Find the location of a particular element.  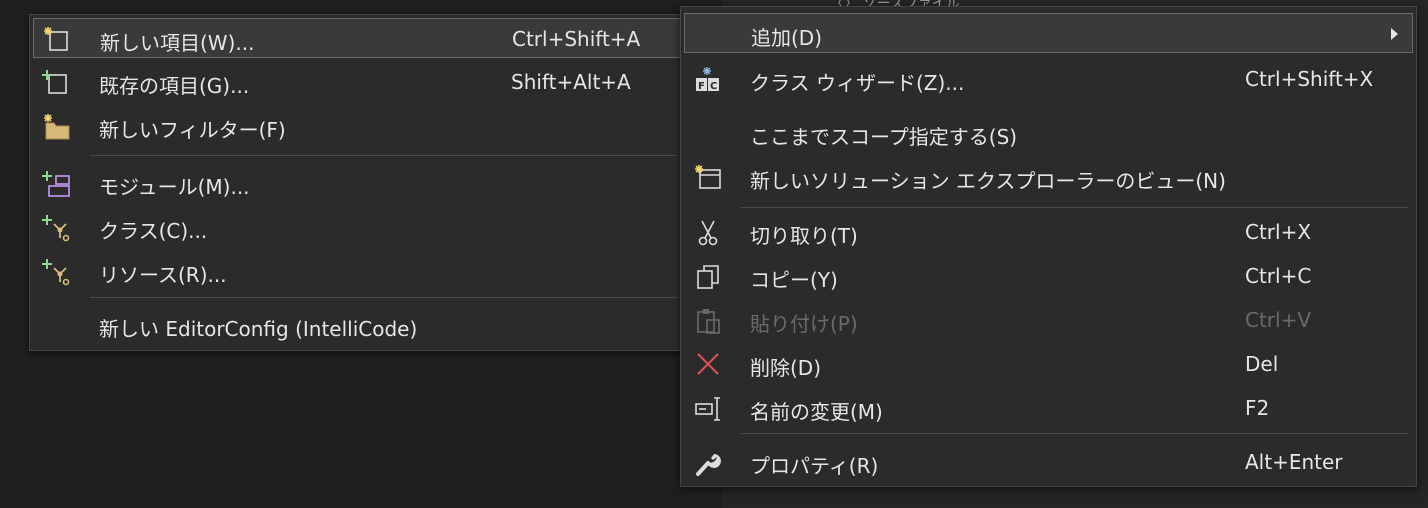

svg-text: C is located at coordinates (713, 86).